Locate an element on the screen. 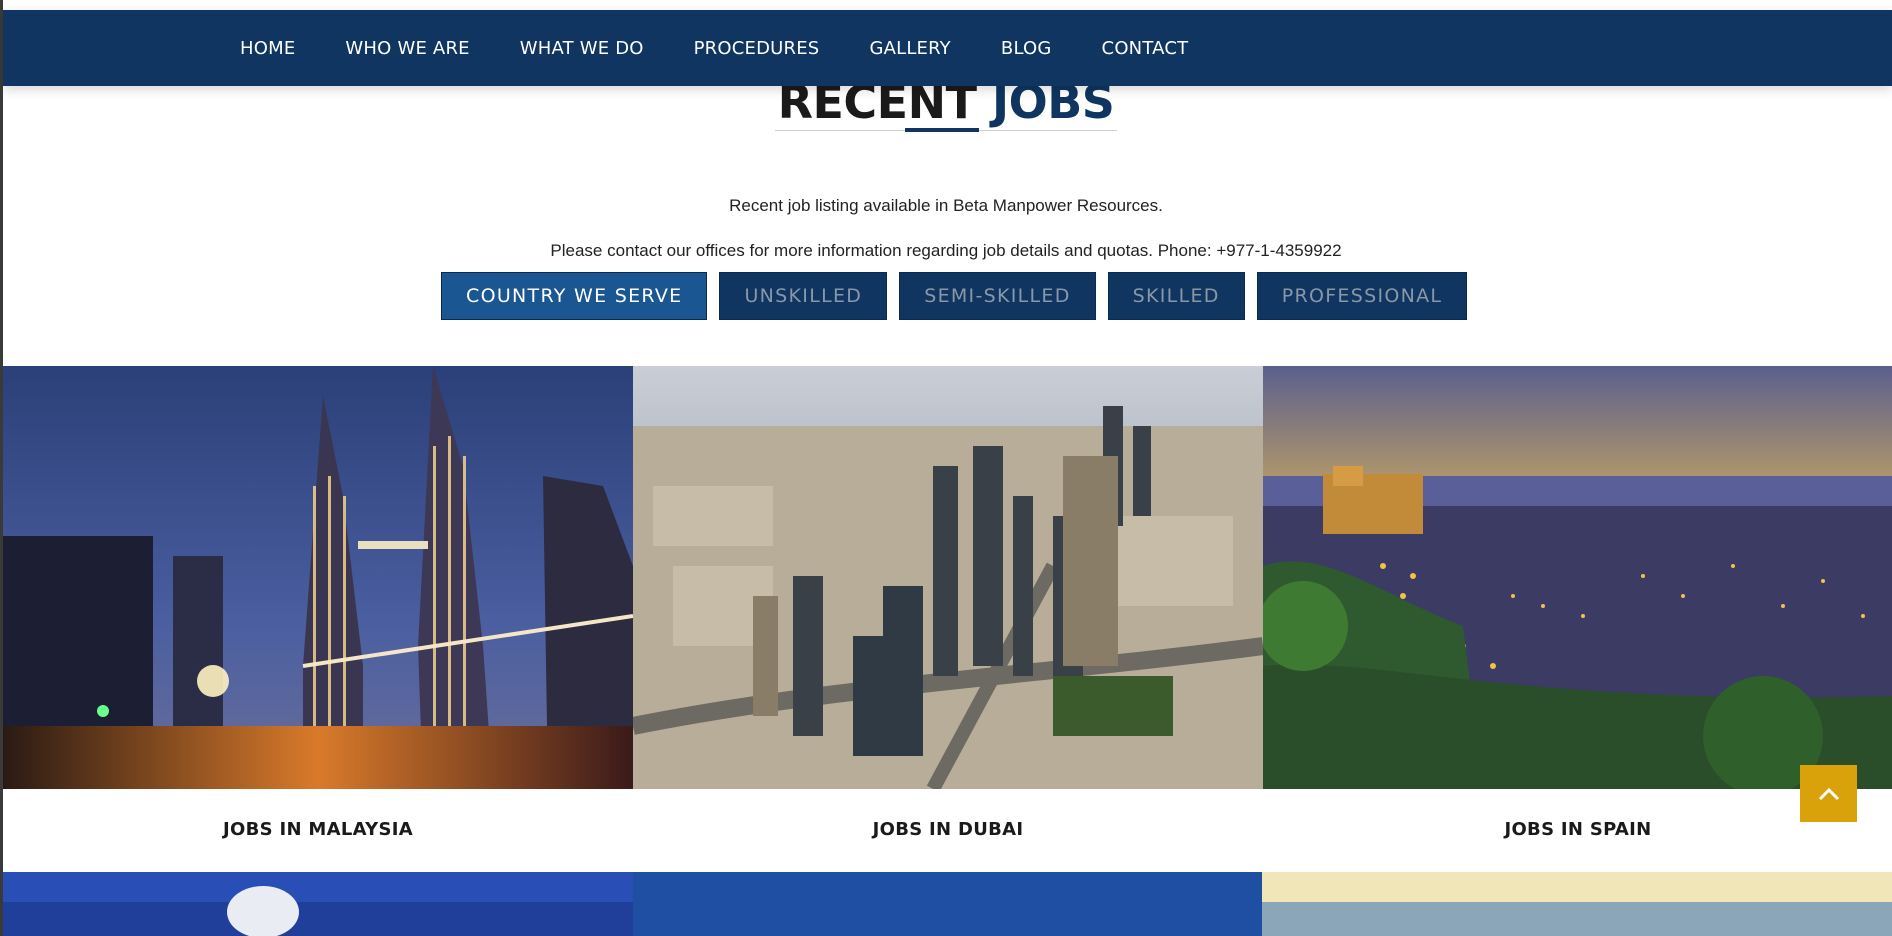  title-underline is located at coordinates (941, 130).